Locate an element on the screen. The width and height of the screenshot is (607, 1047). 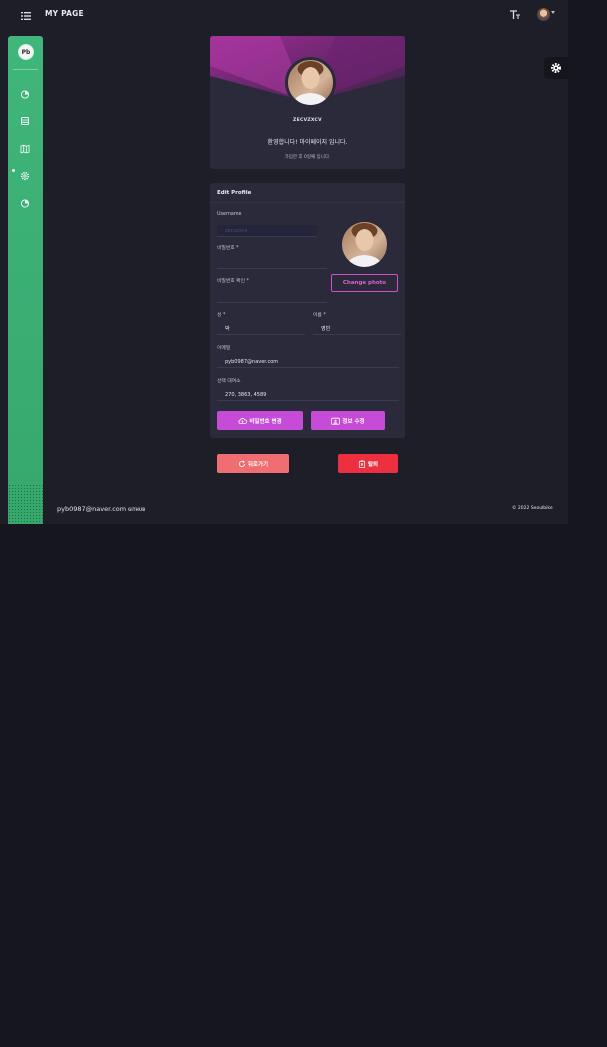
back-button-label: 뒤로가기 is located at coordinates (258, 464).